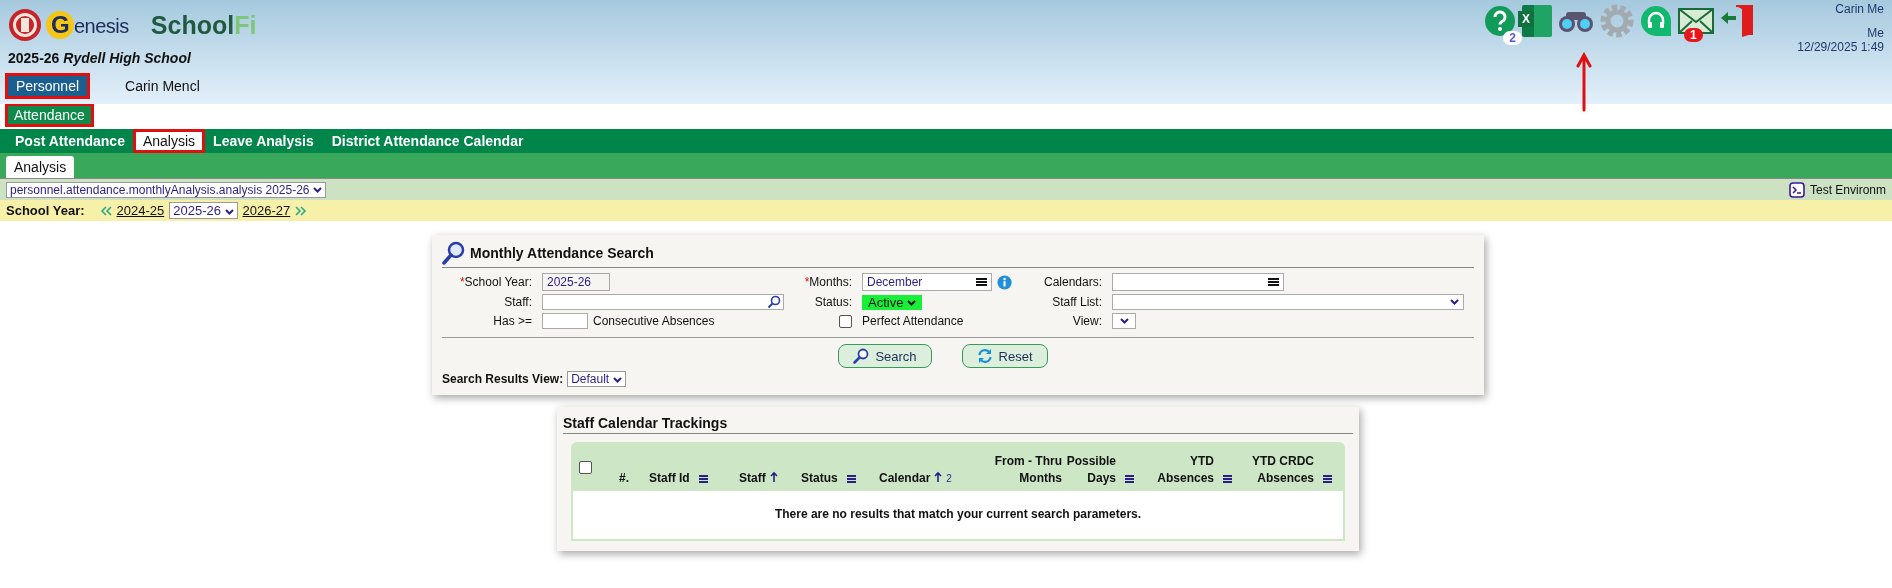 The width and height of the screenshot is (1892, 588). Describe the element at coordinates (1018, 470) in the screenshot. I see `column-header: From - Thru Months` at that location.